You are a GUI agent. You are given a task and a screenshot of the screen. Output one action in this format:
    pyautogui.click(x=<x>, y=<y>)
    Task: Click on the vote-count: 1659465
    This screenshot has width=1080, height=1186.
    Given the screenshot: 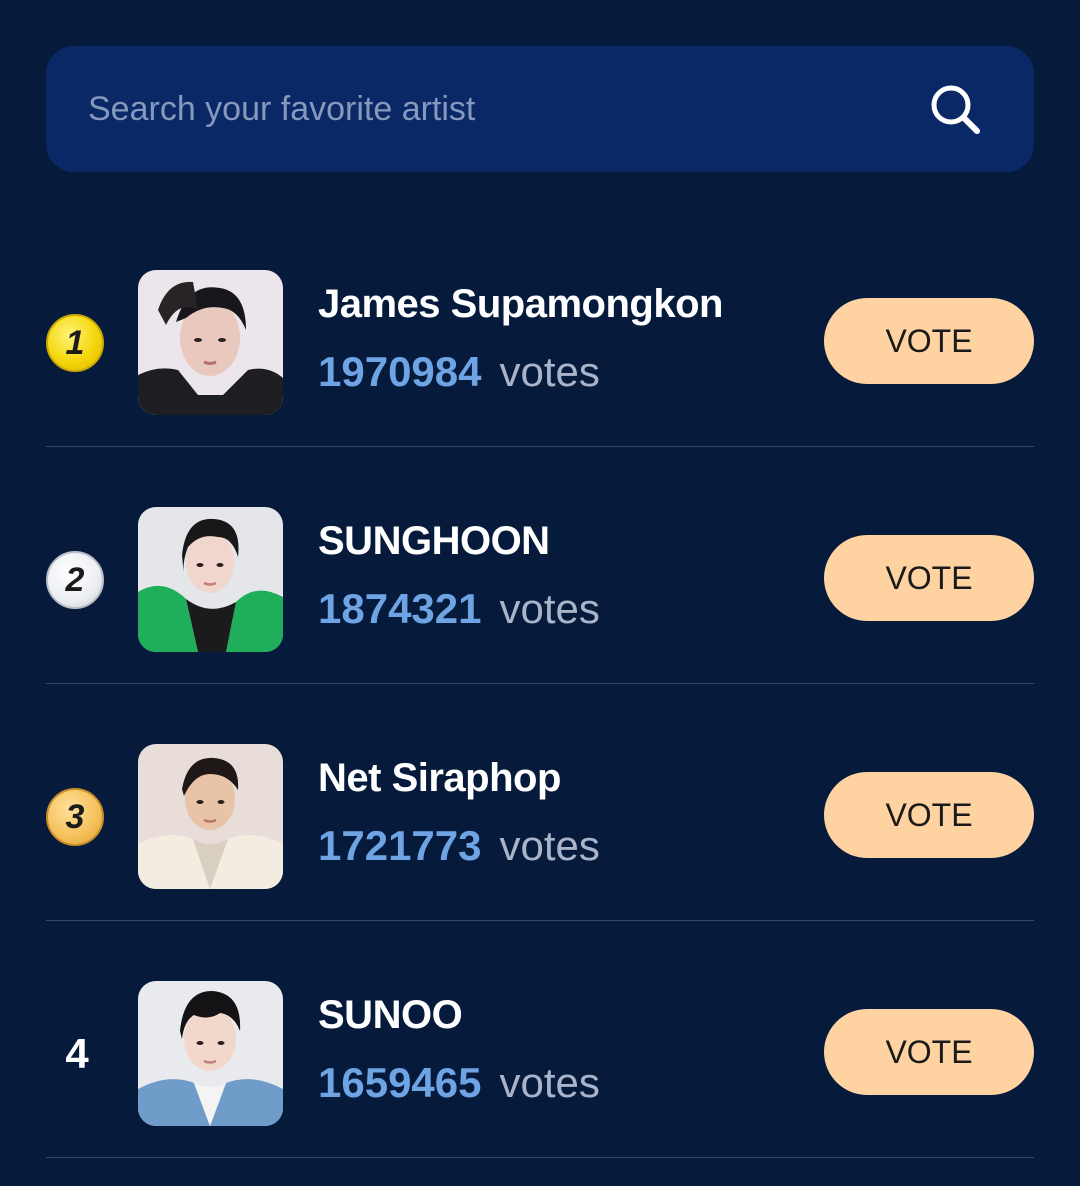 What is the action you would take?
    pyautogui.click(x=400, y=1082)
    